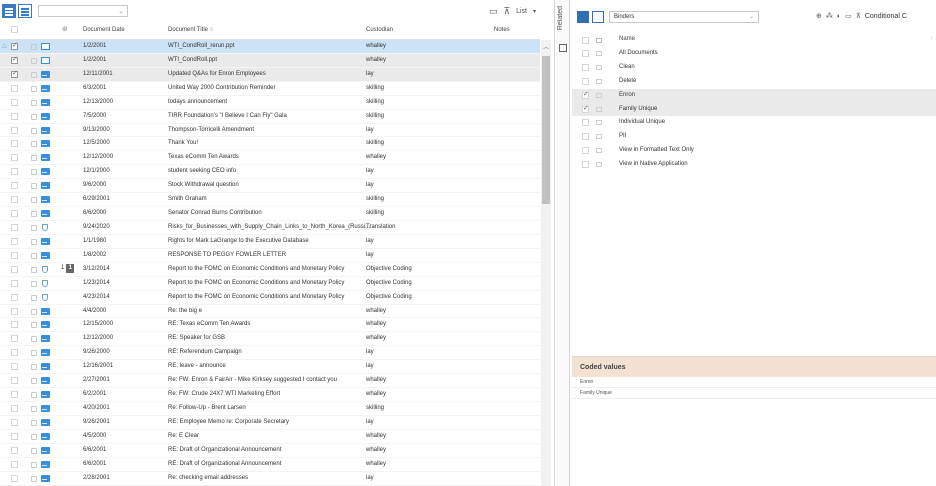 The image size is (936, 486). Describe the element at coordinates (839, 16) in the screenshot. I see `conditional-icon: ◐` at that location.